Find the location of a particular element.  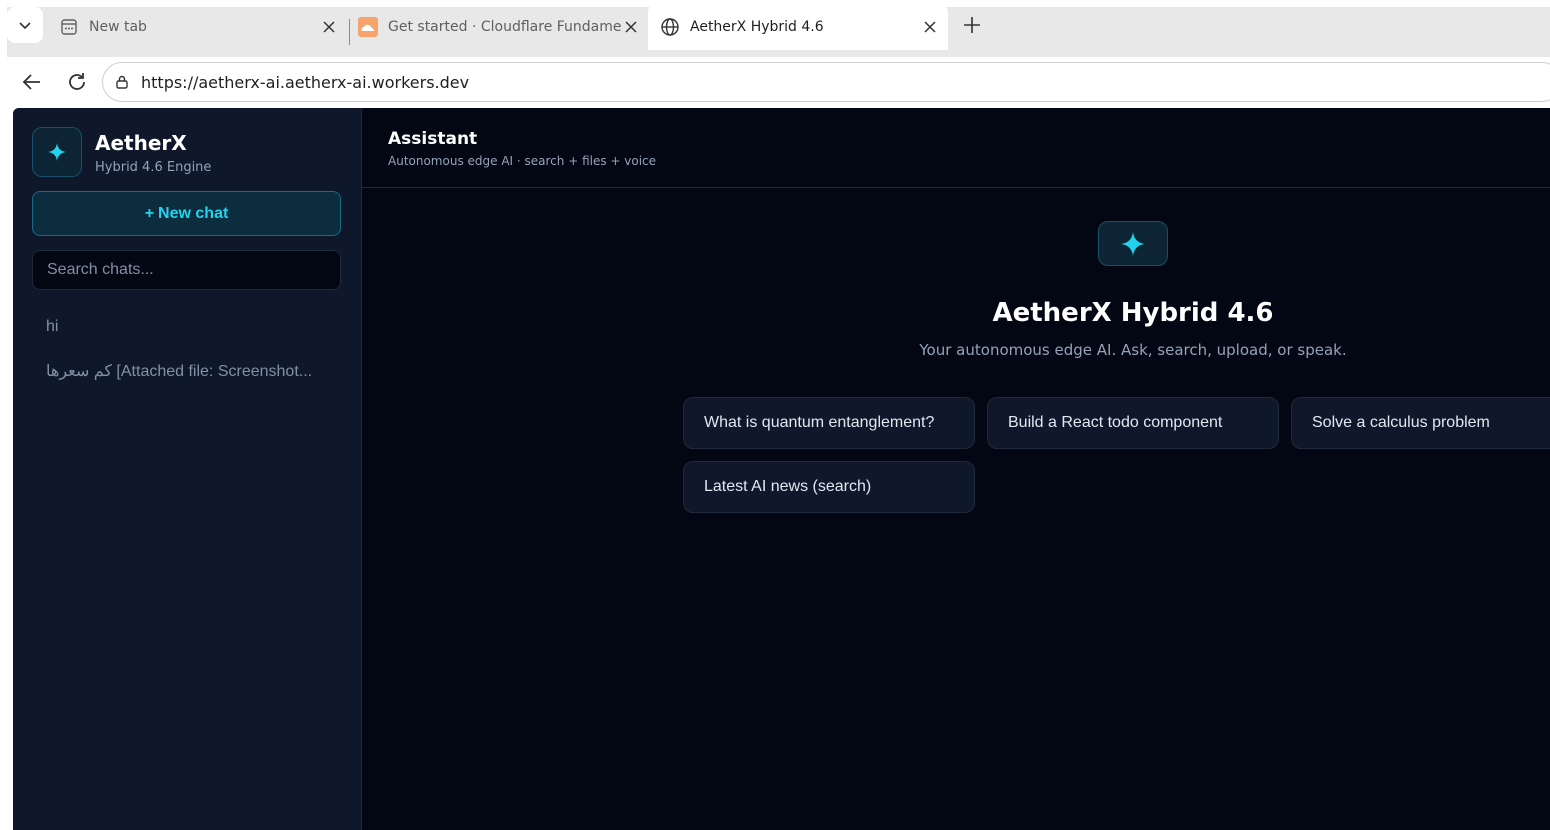

reload-button is located at coordinates (77, 82).